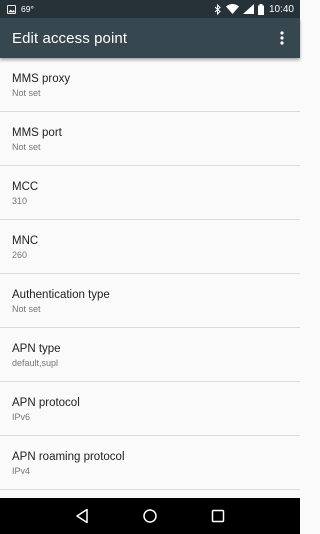 This screenshot has width=320, height=534. What do you see at coordinates (281, 9) in the screenshot?
I see `clock-text: 10:40` at bounding box center [281, 9].